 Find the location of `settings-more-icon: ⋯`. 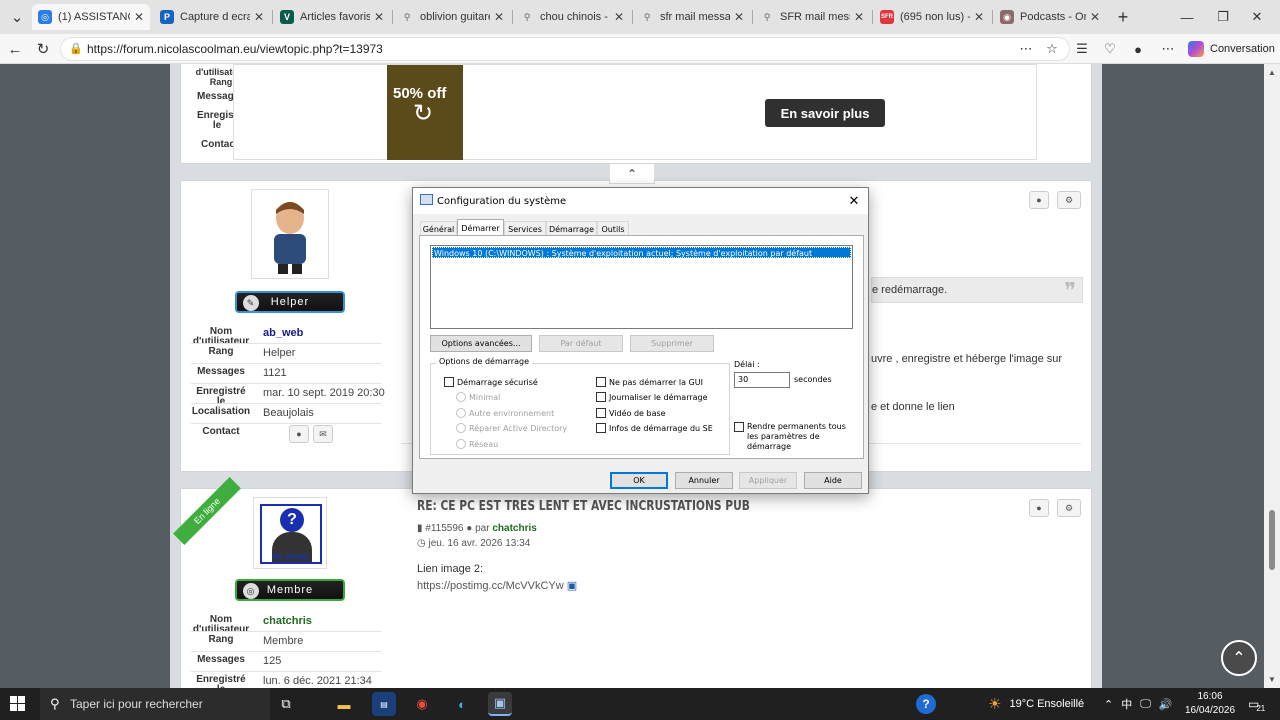

settings-more-icon: ⋯ is located at coordinates (1168, 49).